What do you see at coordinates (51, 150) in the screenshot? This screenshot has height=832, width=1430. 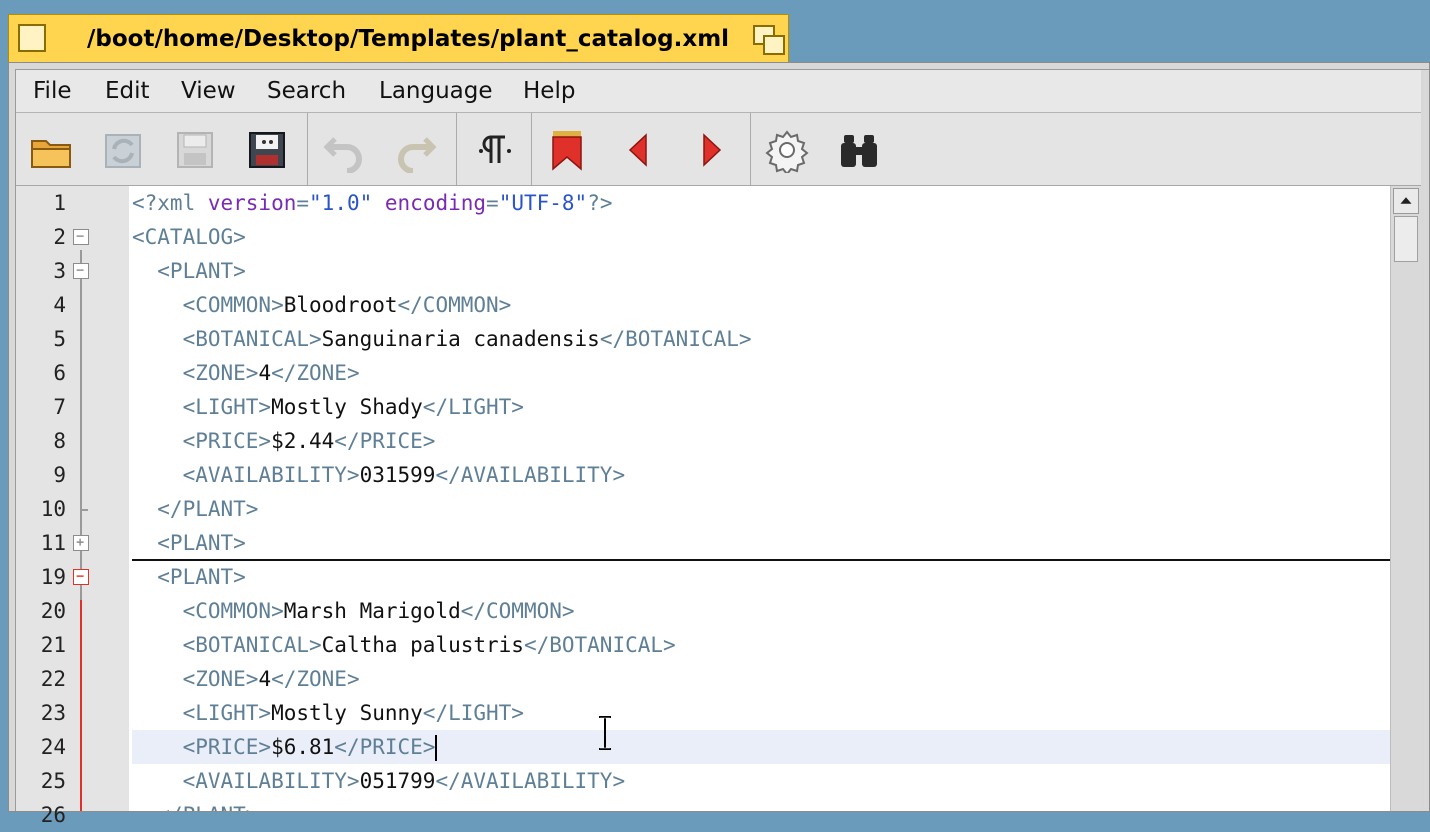 I see `open-icon` at bounding box center [51, 150].